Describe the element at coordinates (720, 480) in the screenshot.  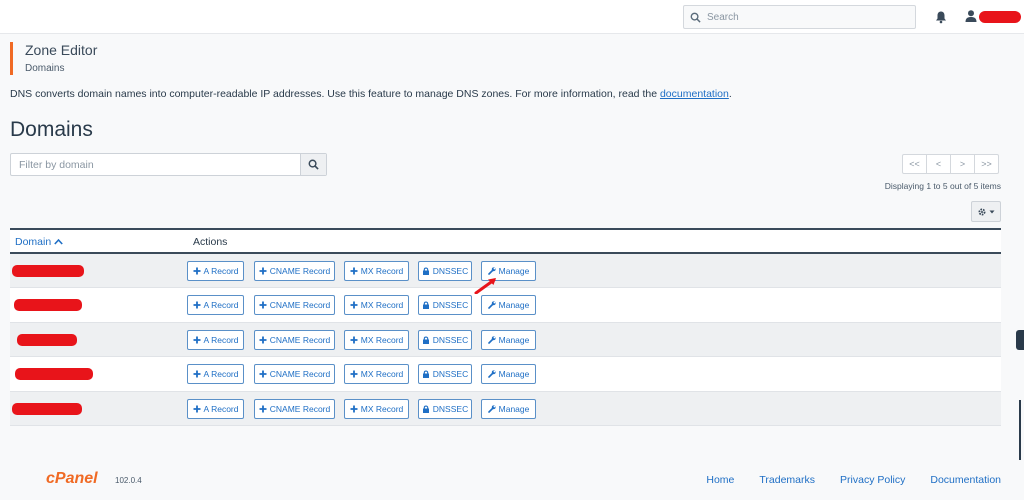
I see `footer-link-home: Home` at that location.